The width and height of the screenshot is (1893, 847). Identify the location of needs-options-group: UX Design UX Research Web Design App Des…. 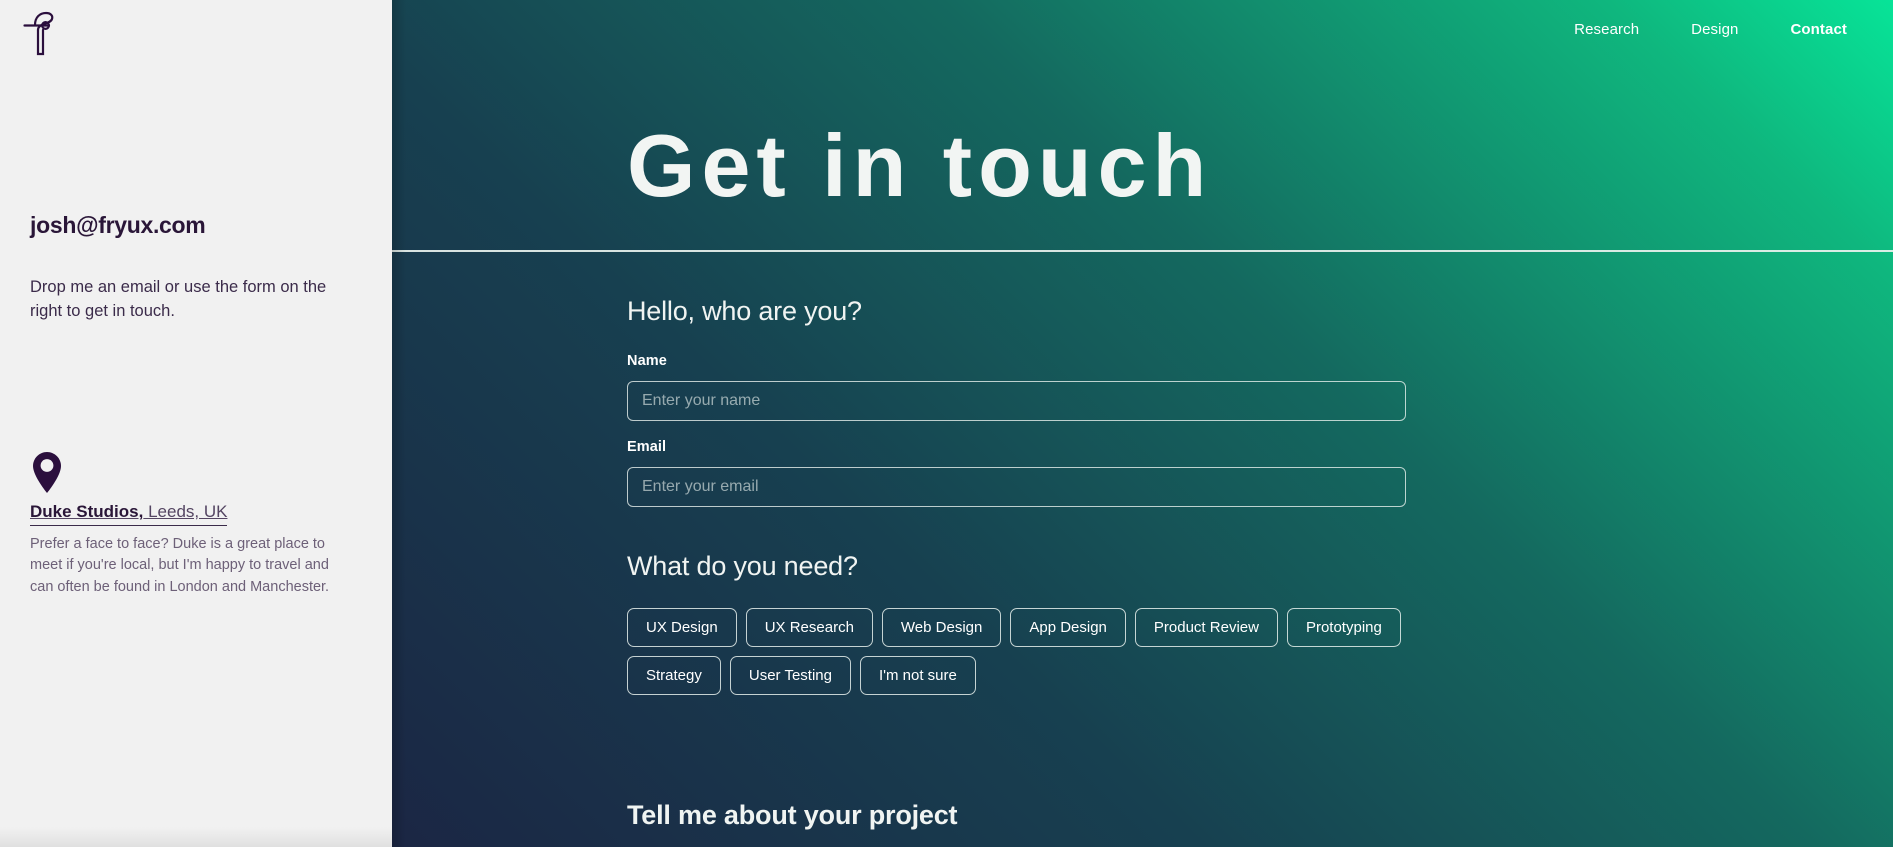
(1062, 651).